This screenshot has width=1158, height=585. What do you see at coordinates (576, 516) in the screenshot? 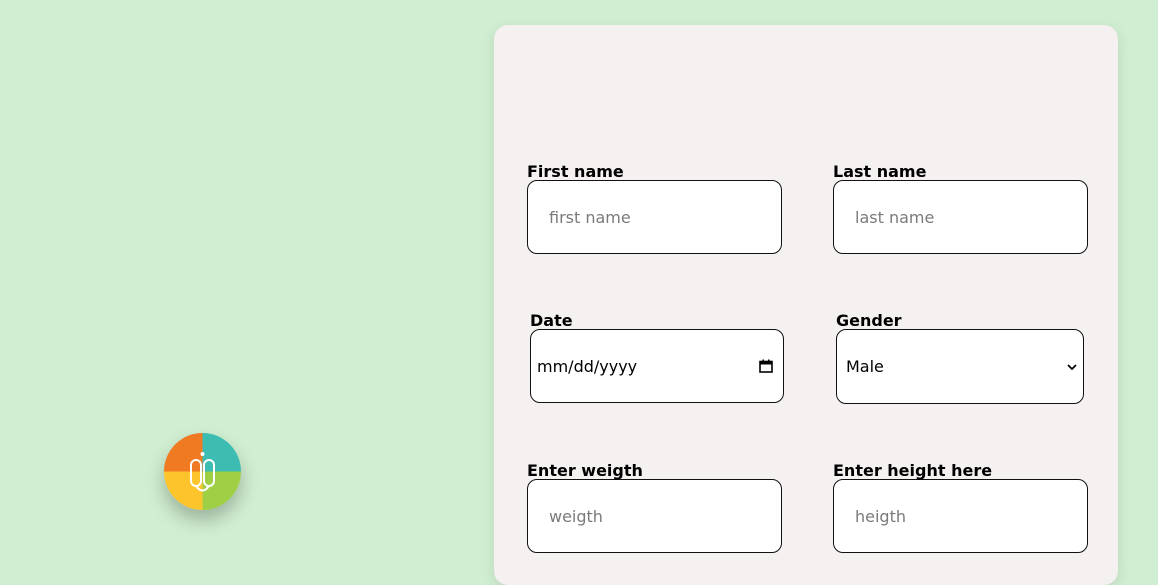
I see `weight-placeholder: weigth` at bounding box center [576, 516].